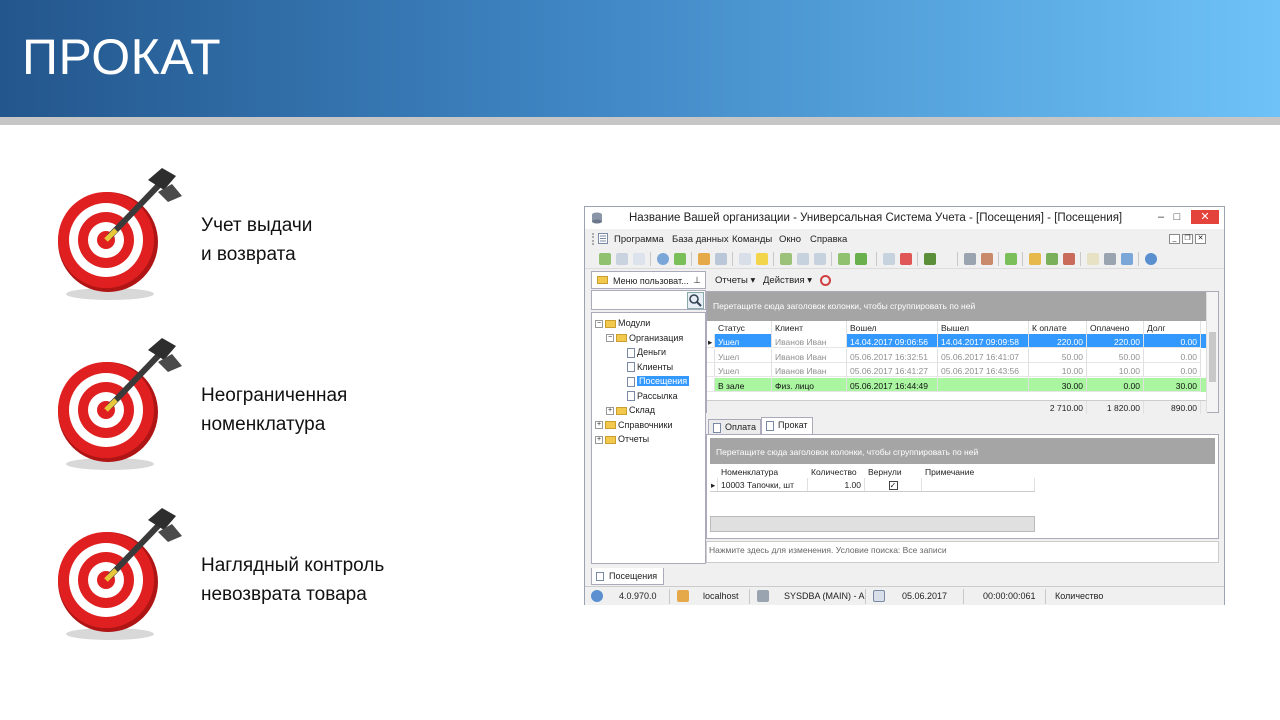  I want to click on calendar-icon, so click(1093, 259).